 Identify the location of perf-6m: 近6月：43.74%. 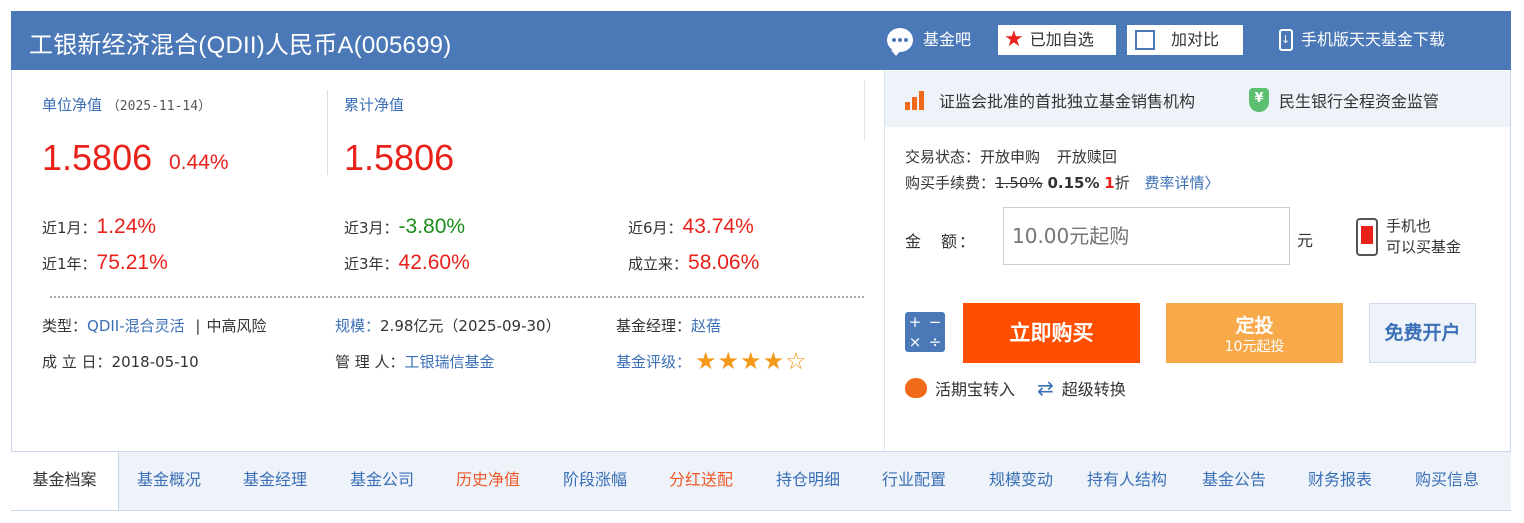
(691, 227).